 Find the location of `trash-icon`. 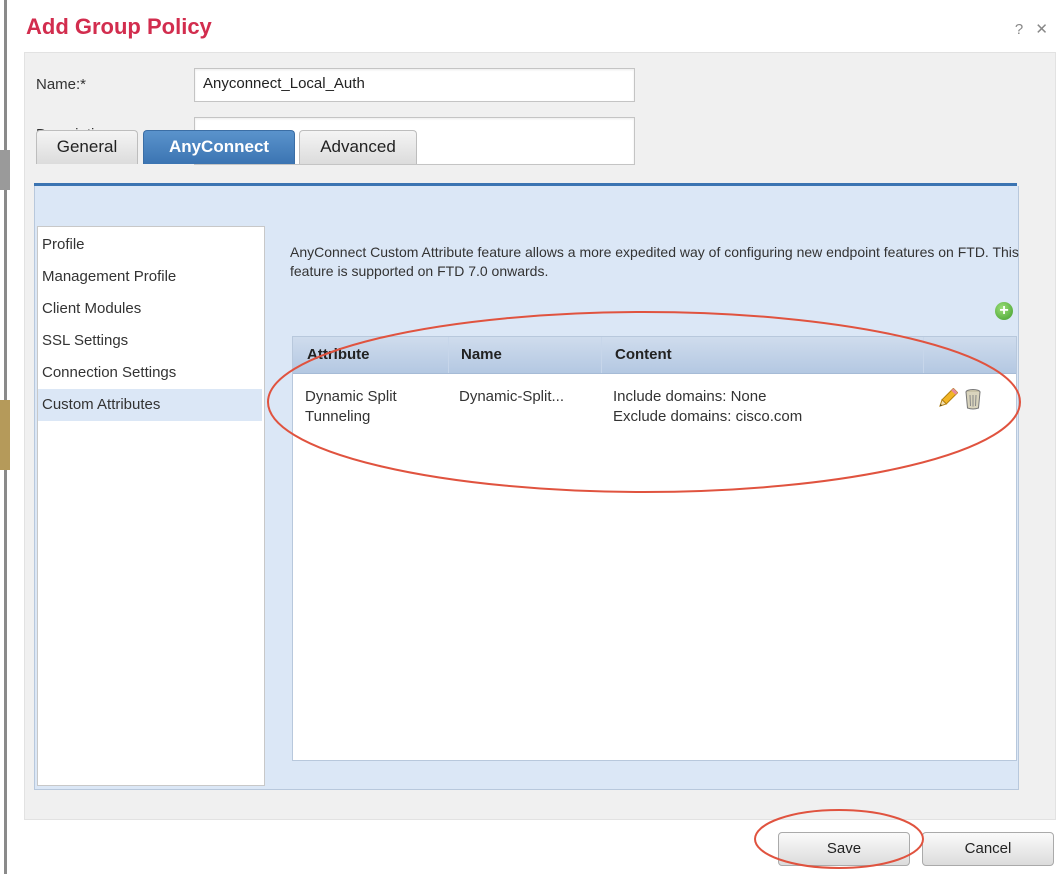

trash-icon is located at coordinates (973, 399).